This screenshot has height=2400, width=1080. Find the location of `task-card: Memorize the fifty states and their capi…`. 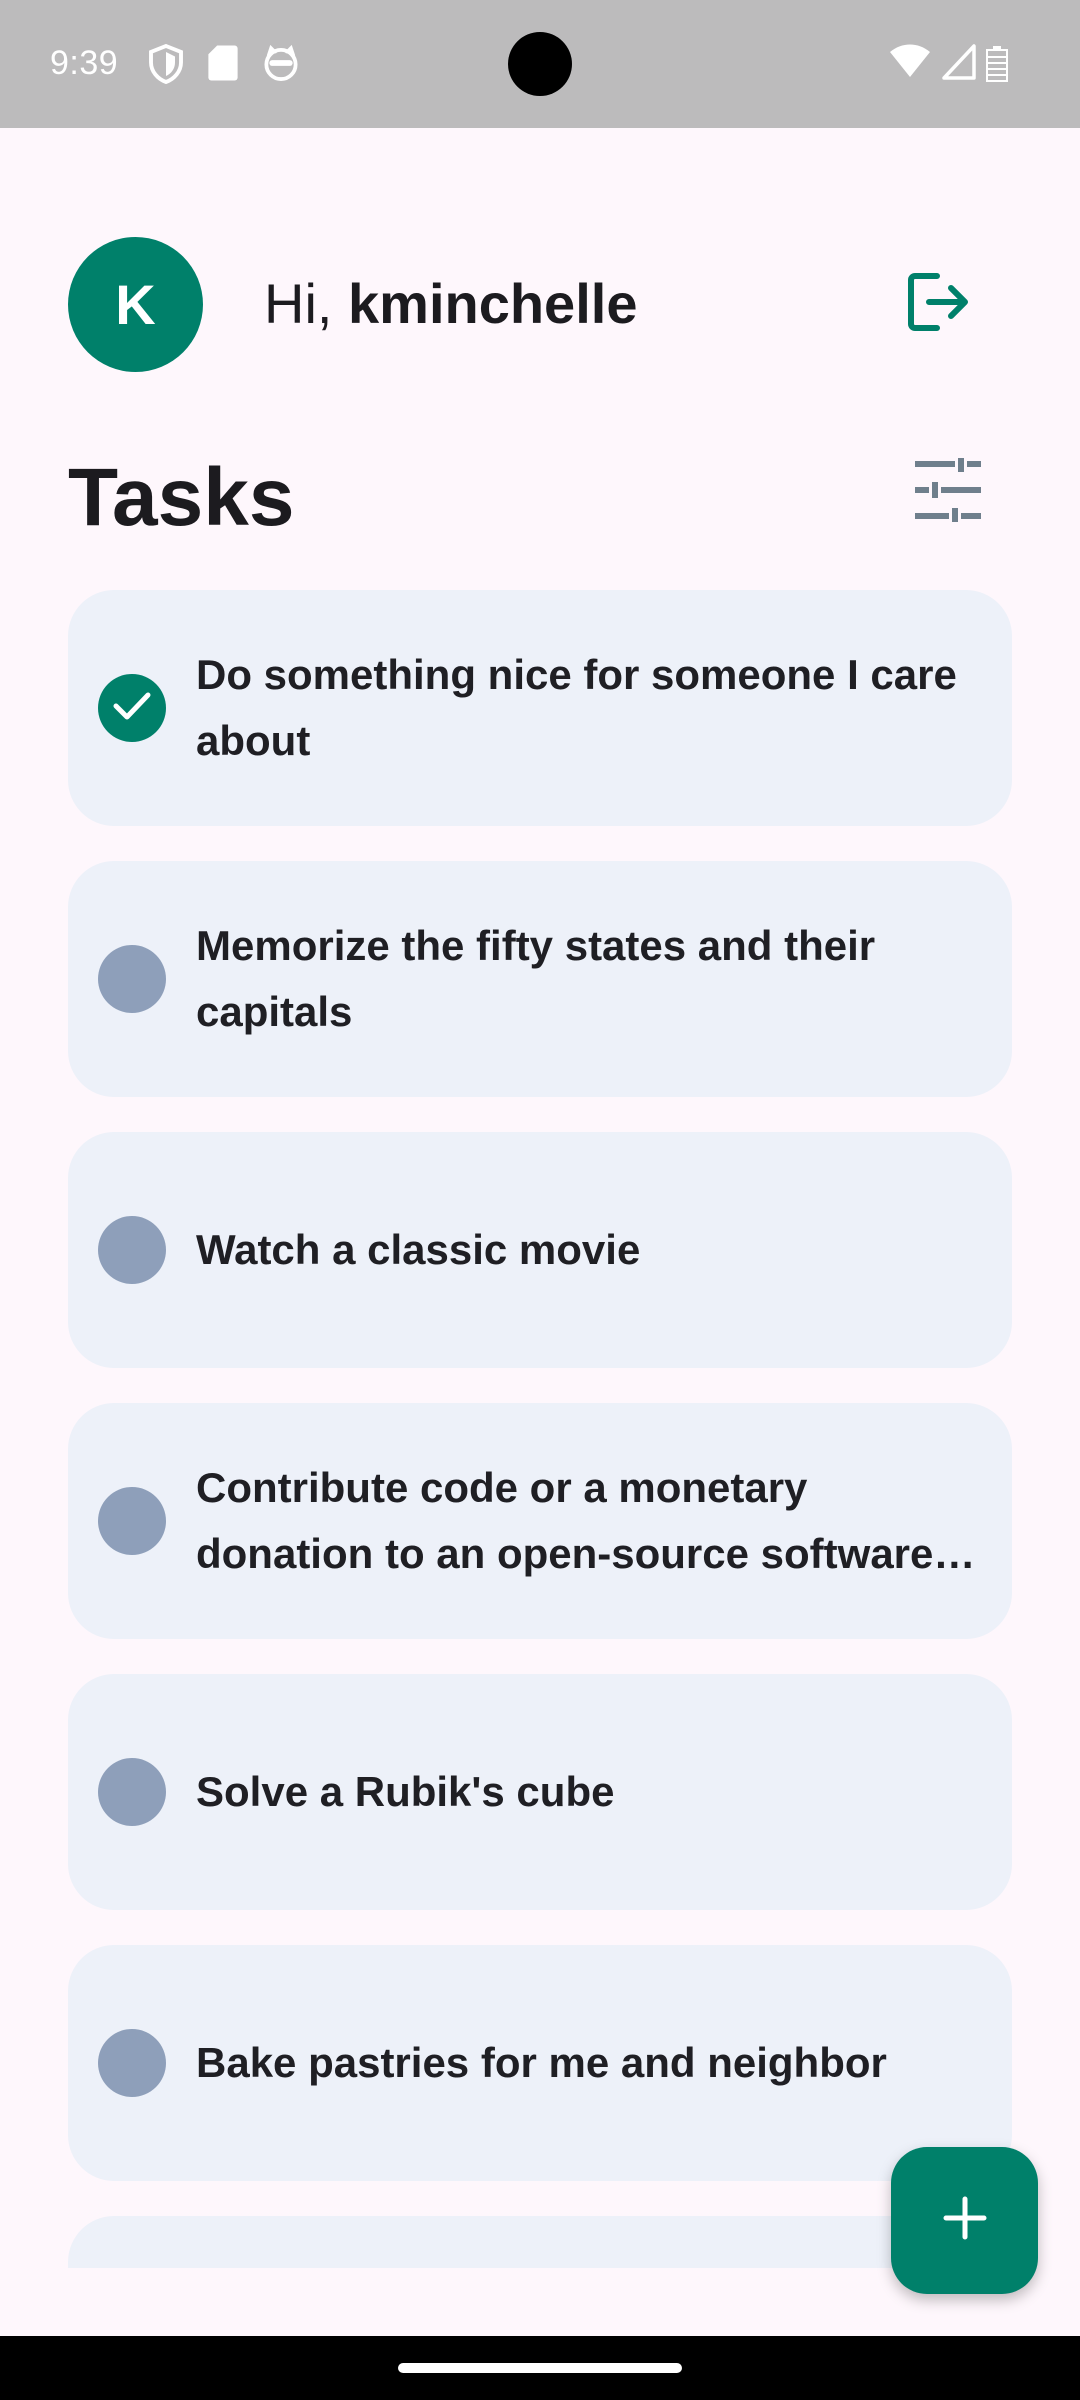

task-card: Memorize the fifty states and their capi… is located at coordinates (540, 979).